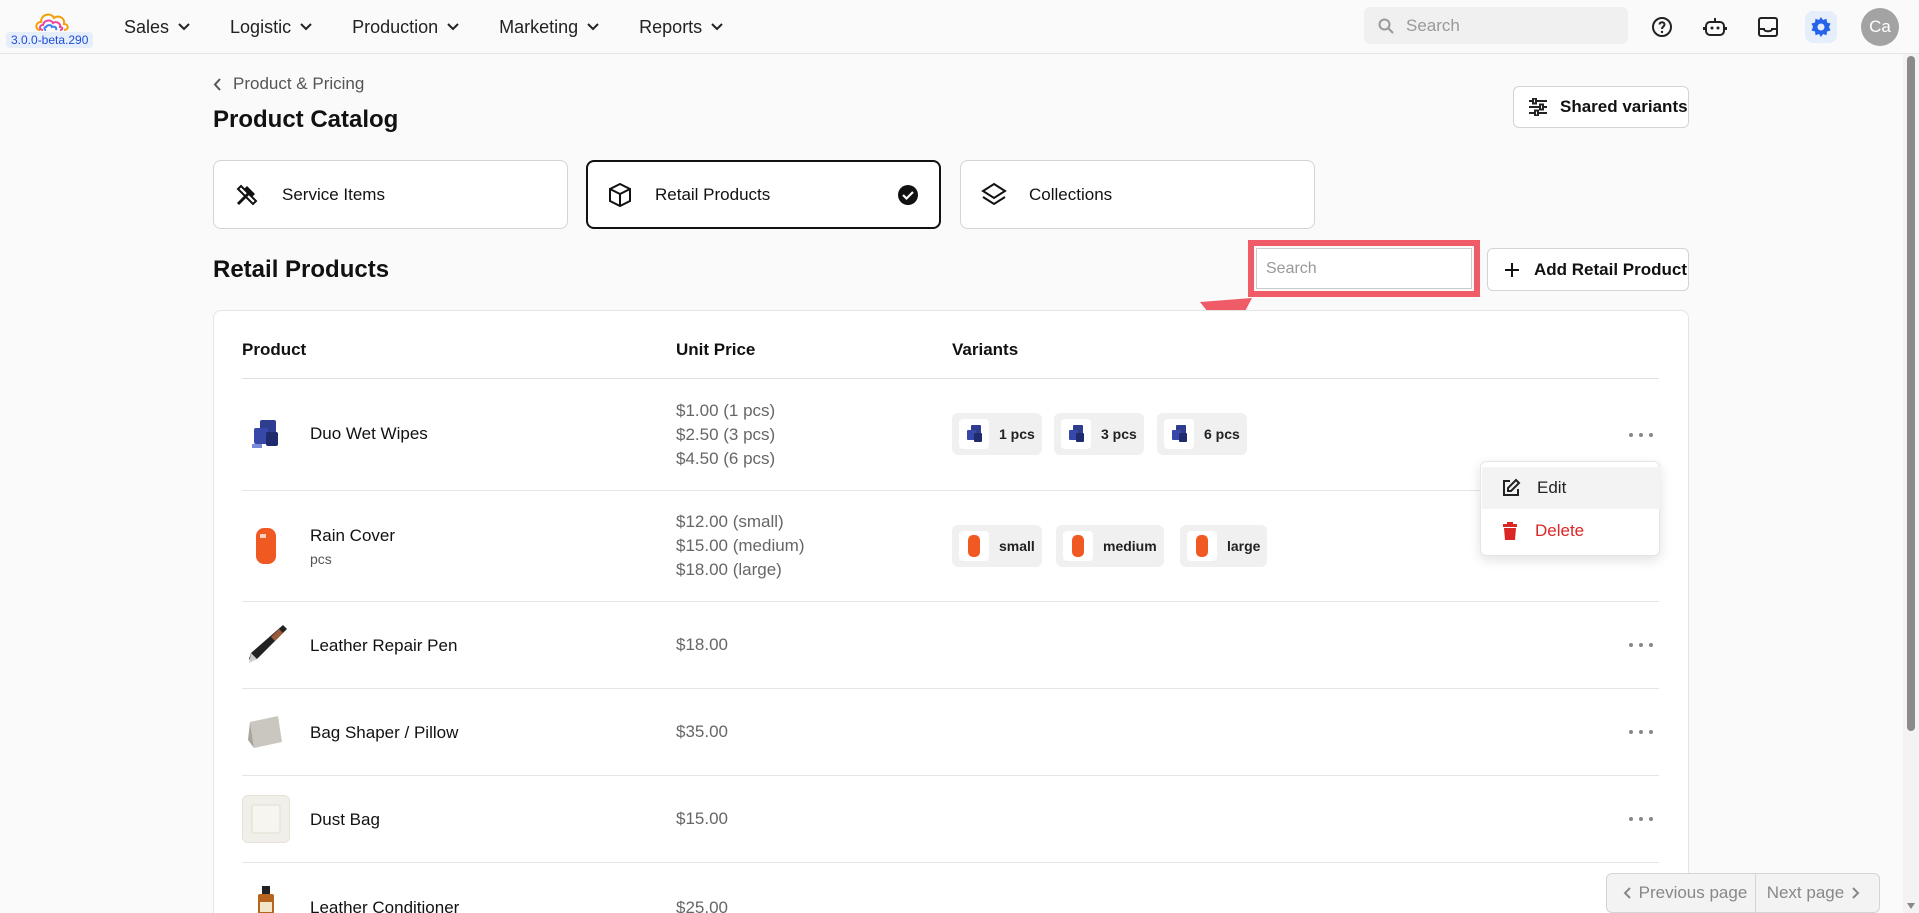  Describe the element at coordinates (994, 193) in the screenshot. I see `layers-icon` at that location.